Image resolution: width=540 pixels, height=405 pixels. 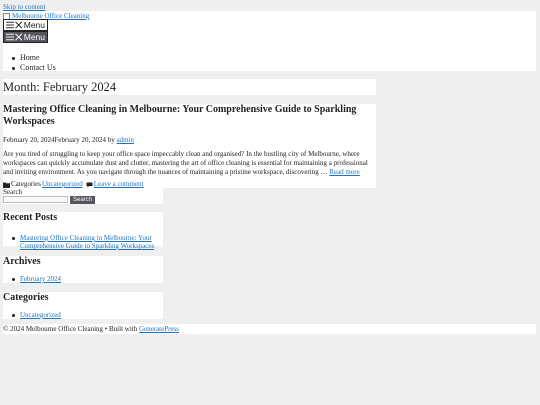 I want to click on archive-item: February 2024, so click(x=83, y=279).